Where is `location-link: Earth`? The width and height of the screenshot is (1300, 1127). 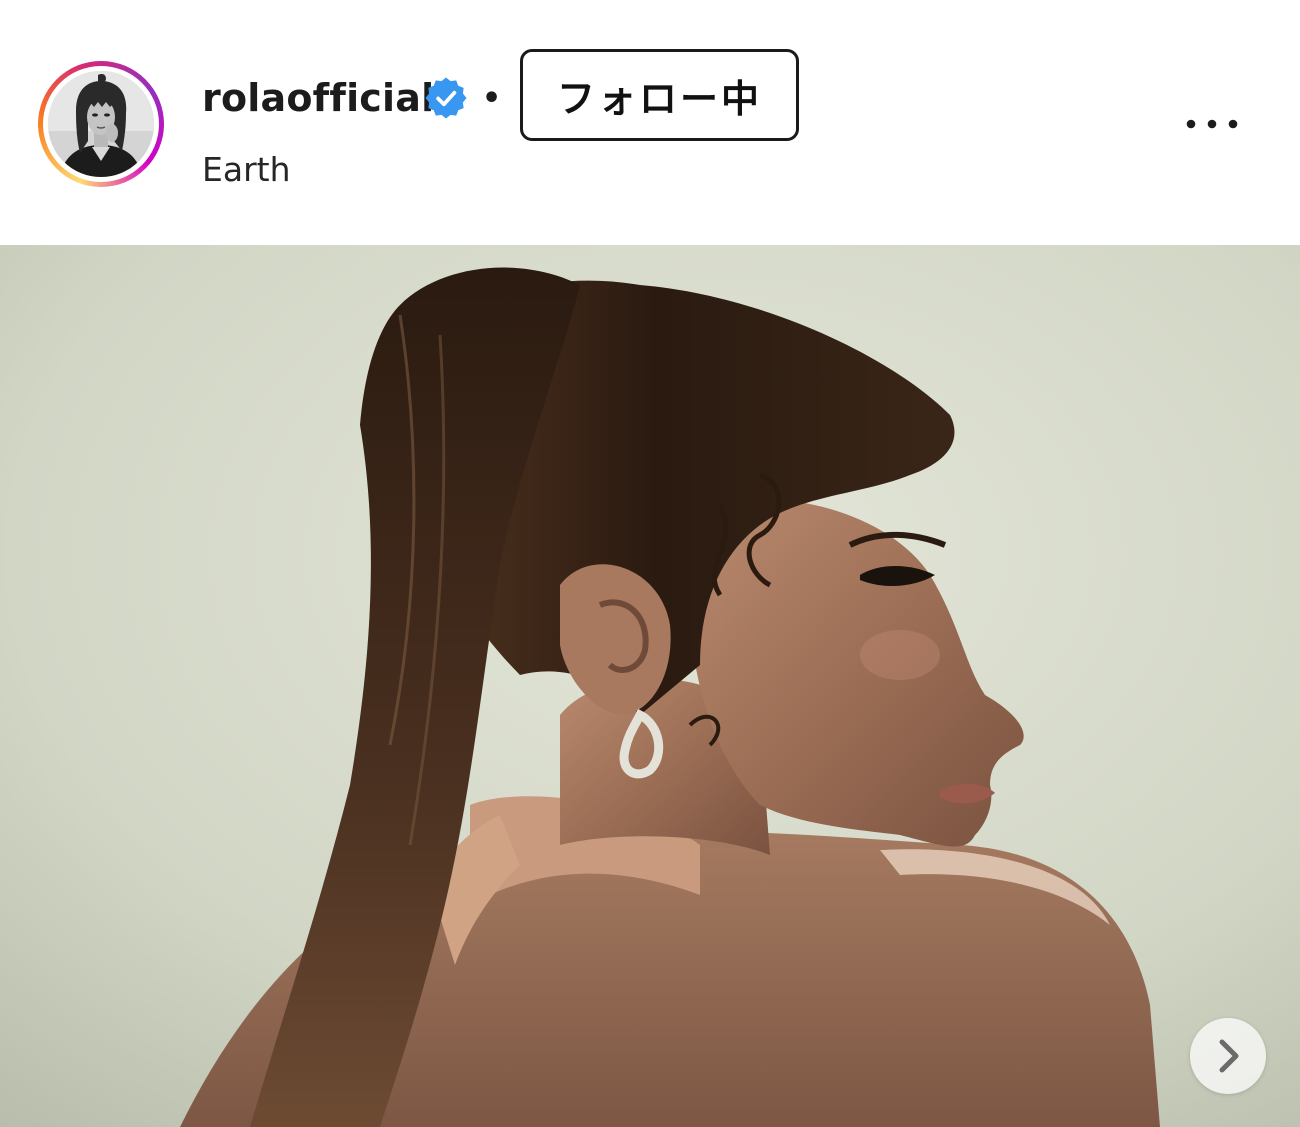 location-link: Earth is located at coordinates (246, 170).